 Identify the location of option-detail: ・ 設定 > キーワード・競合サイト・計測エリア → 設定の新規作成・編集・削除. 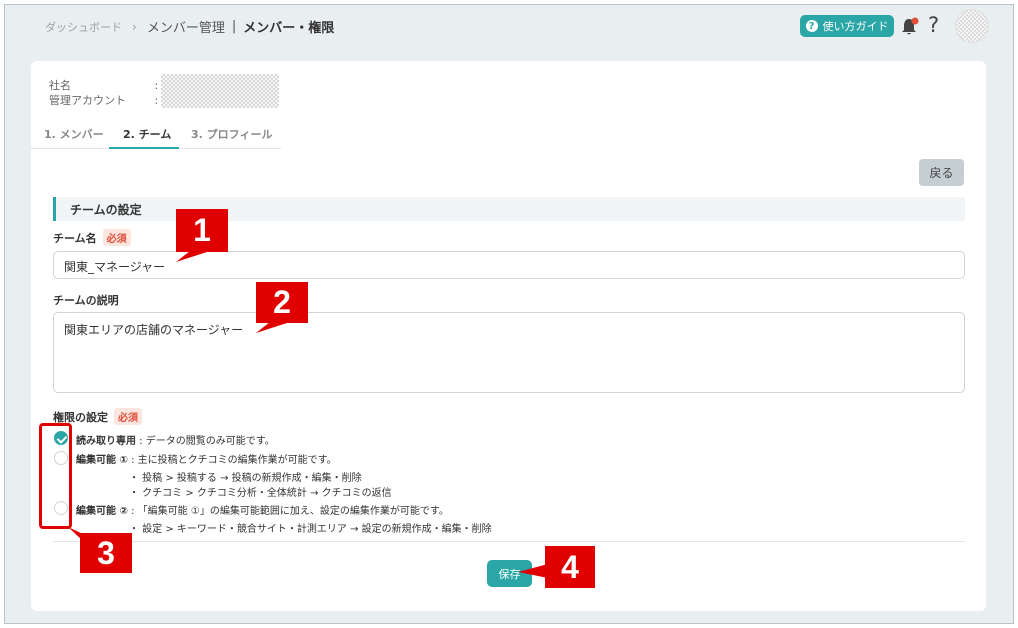
(310, 529).